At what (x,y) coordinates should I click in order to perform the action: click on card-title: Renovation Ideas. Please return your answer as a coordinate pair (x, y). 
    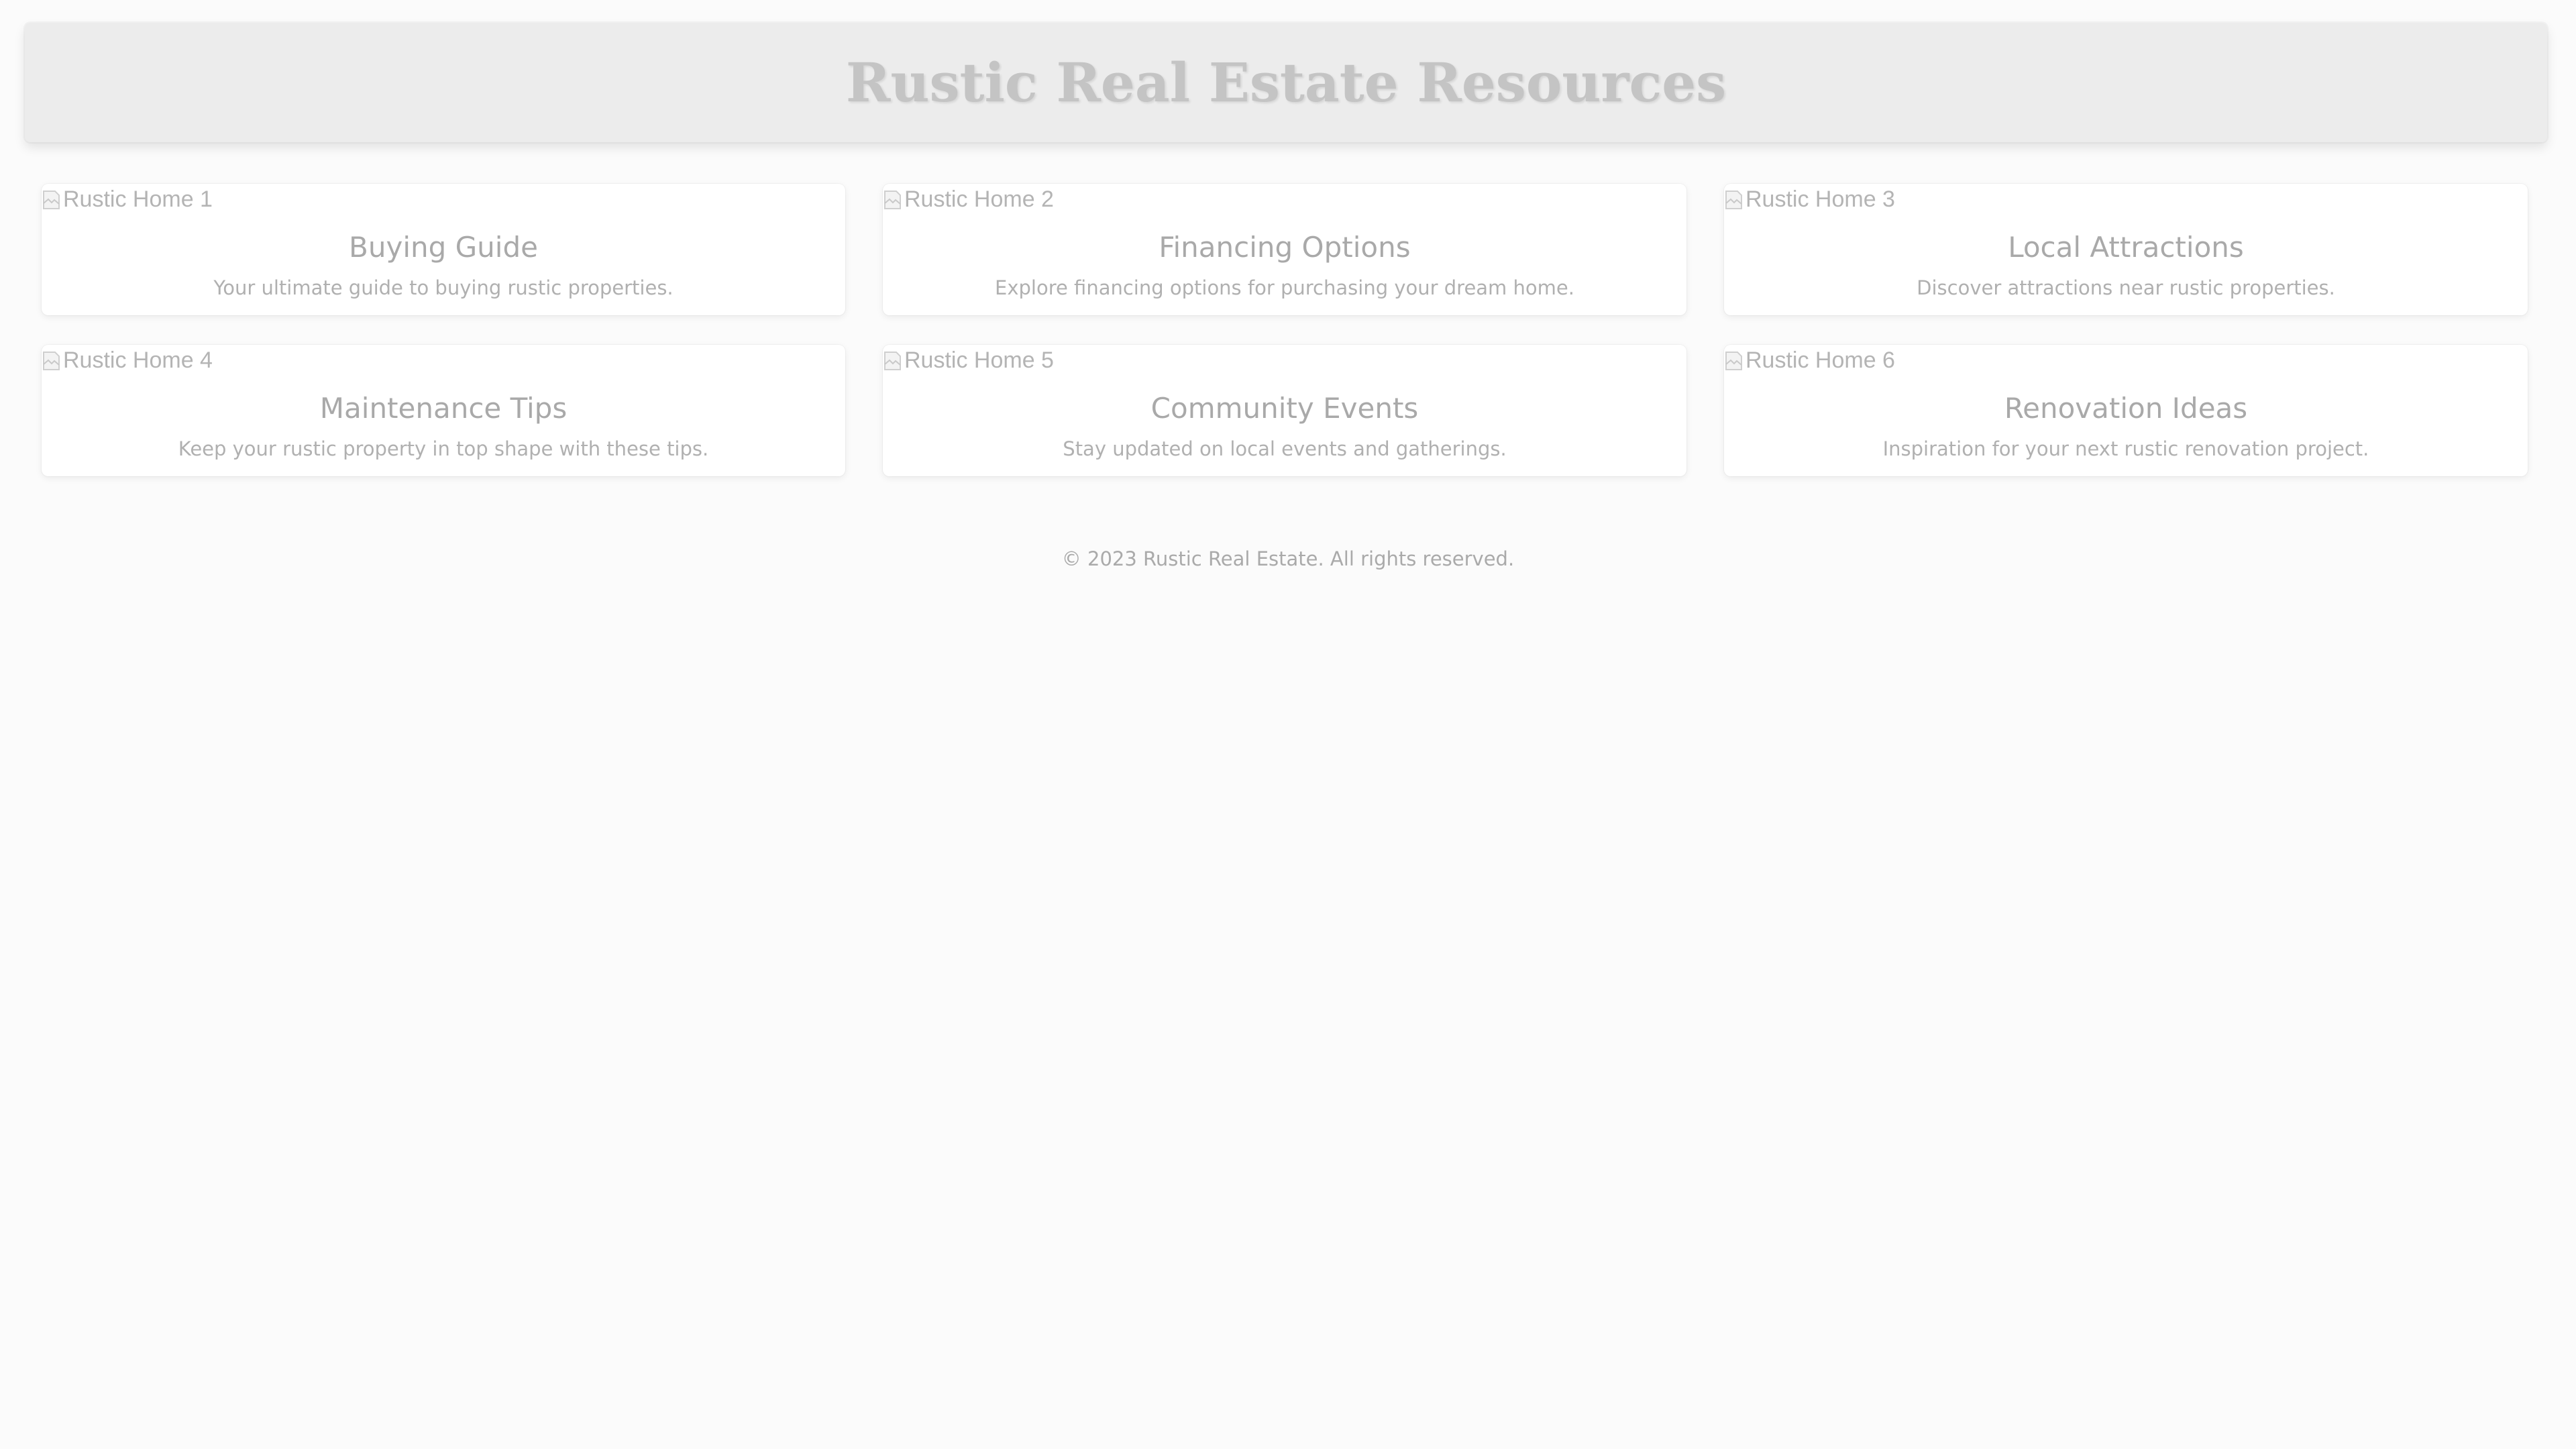
    Looking at the image, I should click on (2126, 408).